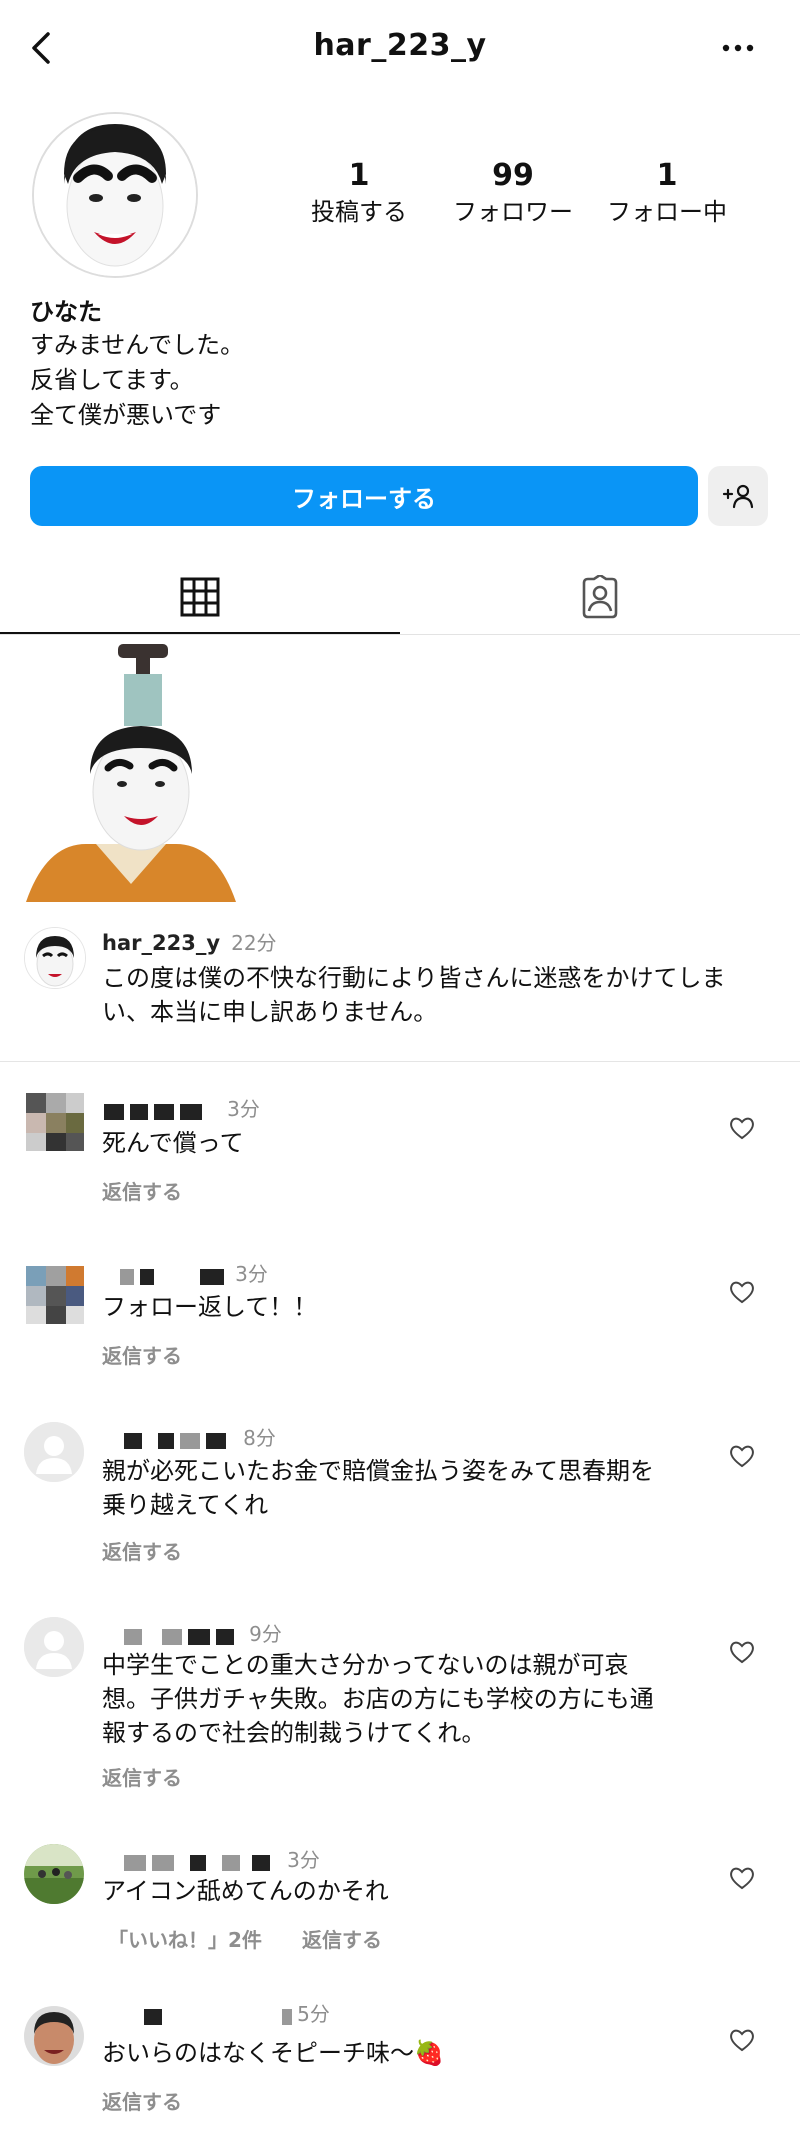 The height and width of the screenshot is (2131, 800). Describe the element at coordinates (400, 1061) in the screenshot. I see `caption-divider` at that location.